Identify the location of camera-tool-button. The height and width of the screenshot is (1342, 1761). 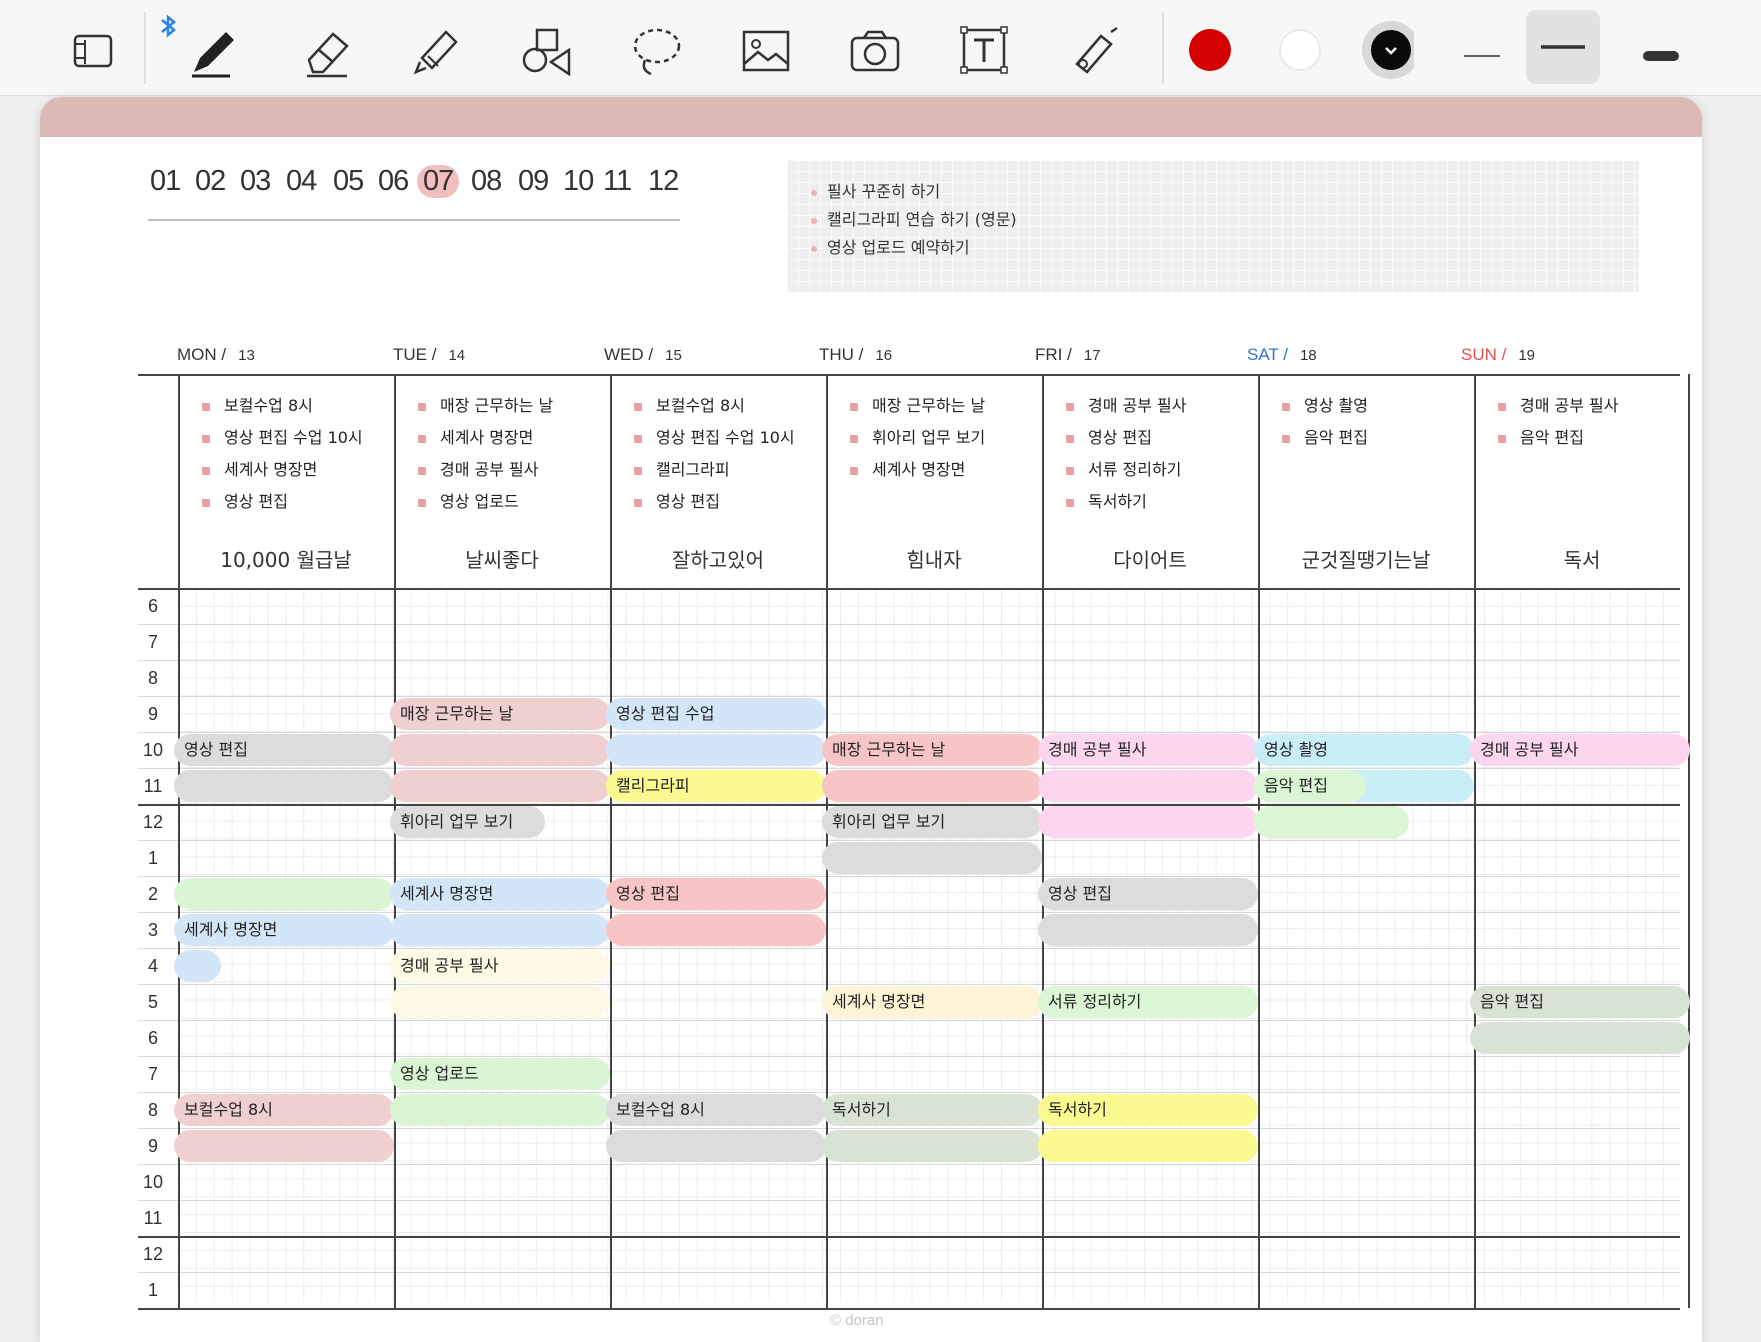
(874, 50).